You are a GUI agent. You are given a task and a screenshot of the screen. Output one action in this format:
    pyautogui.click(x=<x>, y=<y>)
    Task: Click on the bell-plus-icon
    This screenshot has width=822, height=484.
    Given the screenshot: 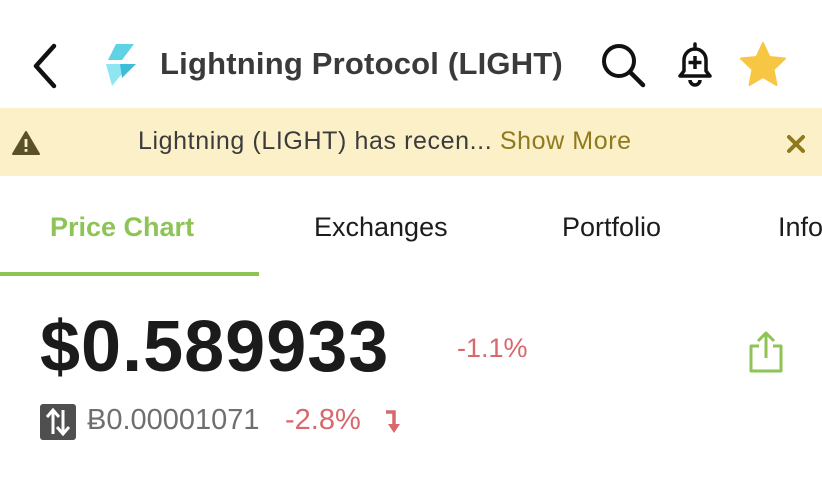 What is the action you would take?
    pyautogui.click(x=695, y=65)
    